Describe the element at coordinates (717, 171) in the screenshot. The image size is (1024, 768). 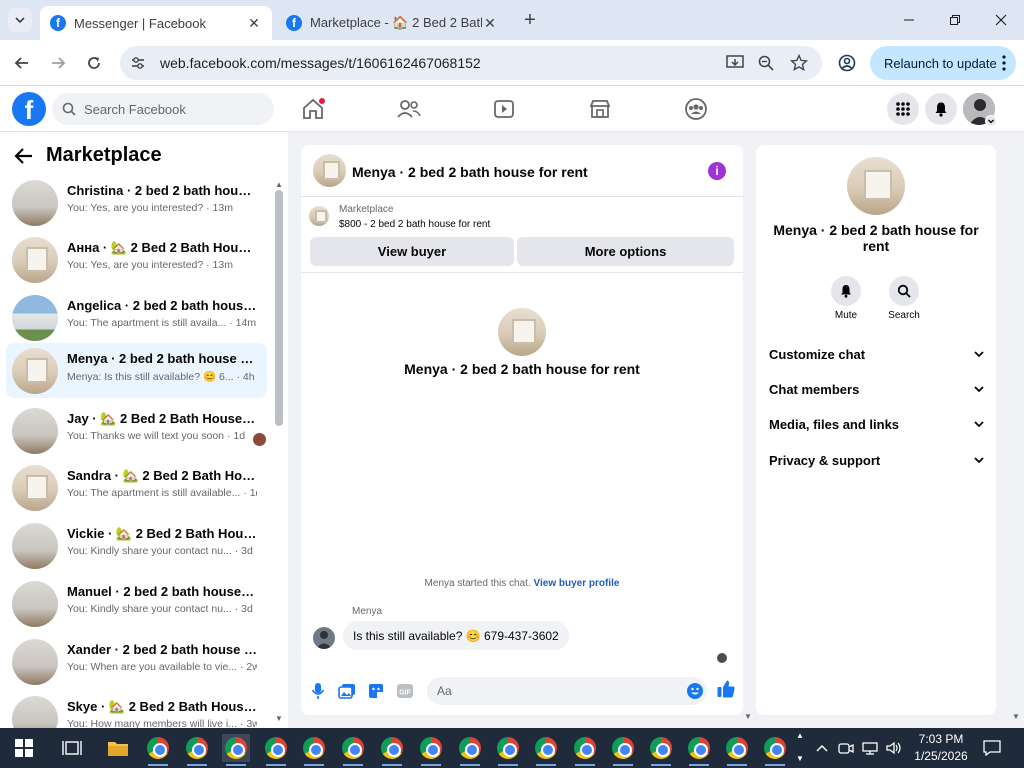
I see `info-icon: i` at that location.